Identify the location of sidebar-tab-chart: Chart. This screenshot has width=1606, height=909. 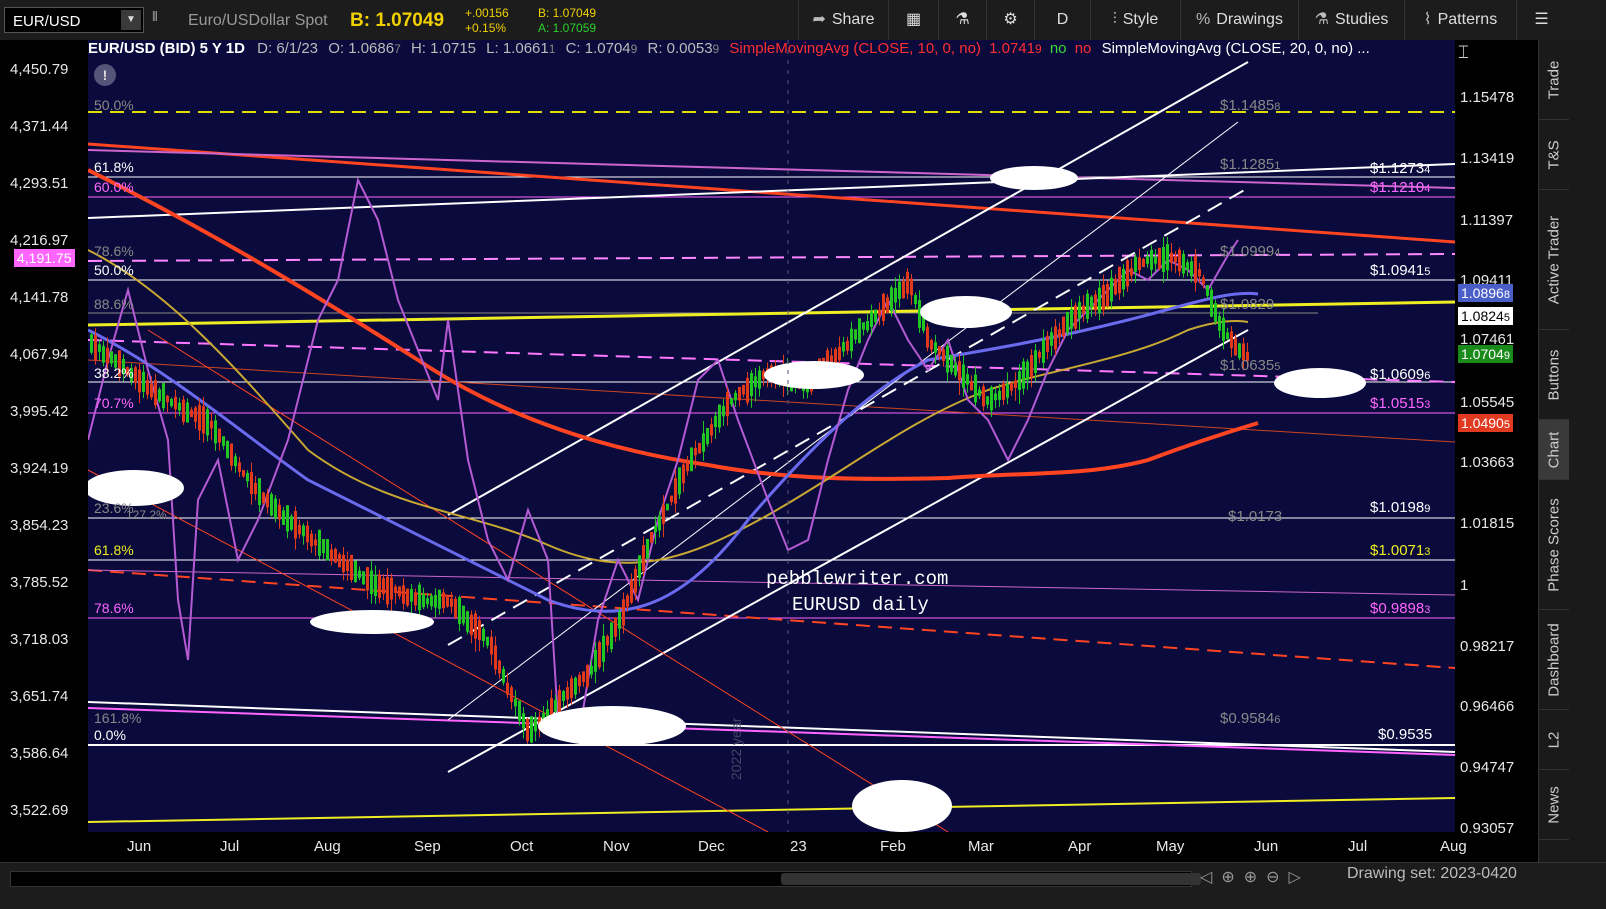
(1554, 450).